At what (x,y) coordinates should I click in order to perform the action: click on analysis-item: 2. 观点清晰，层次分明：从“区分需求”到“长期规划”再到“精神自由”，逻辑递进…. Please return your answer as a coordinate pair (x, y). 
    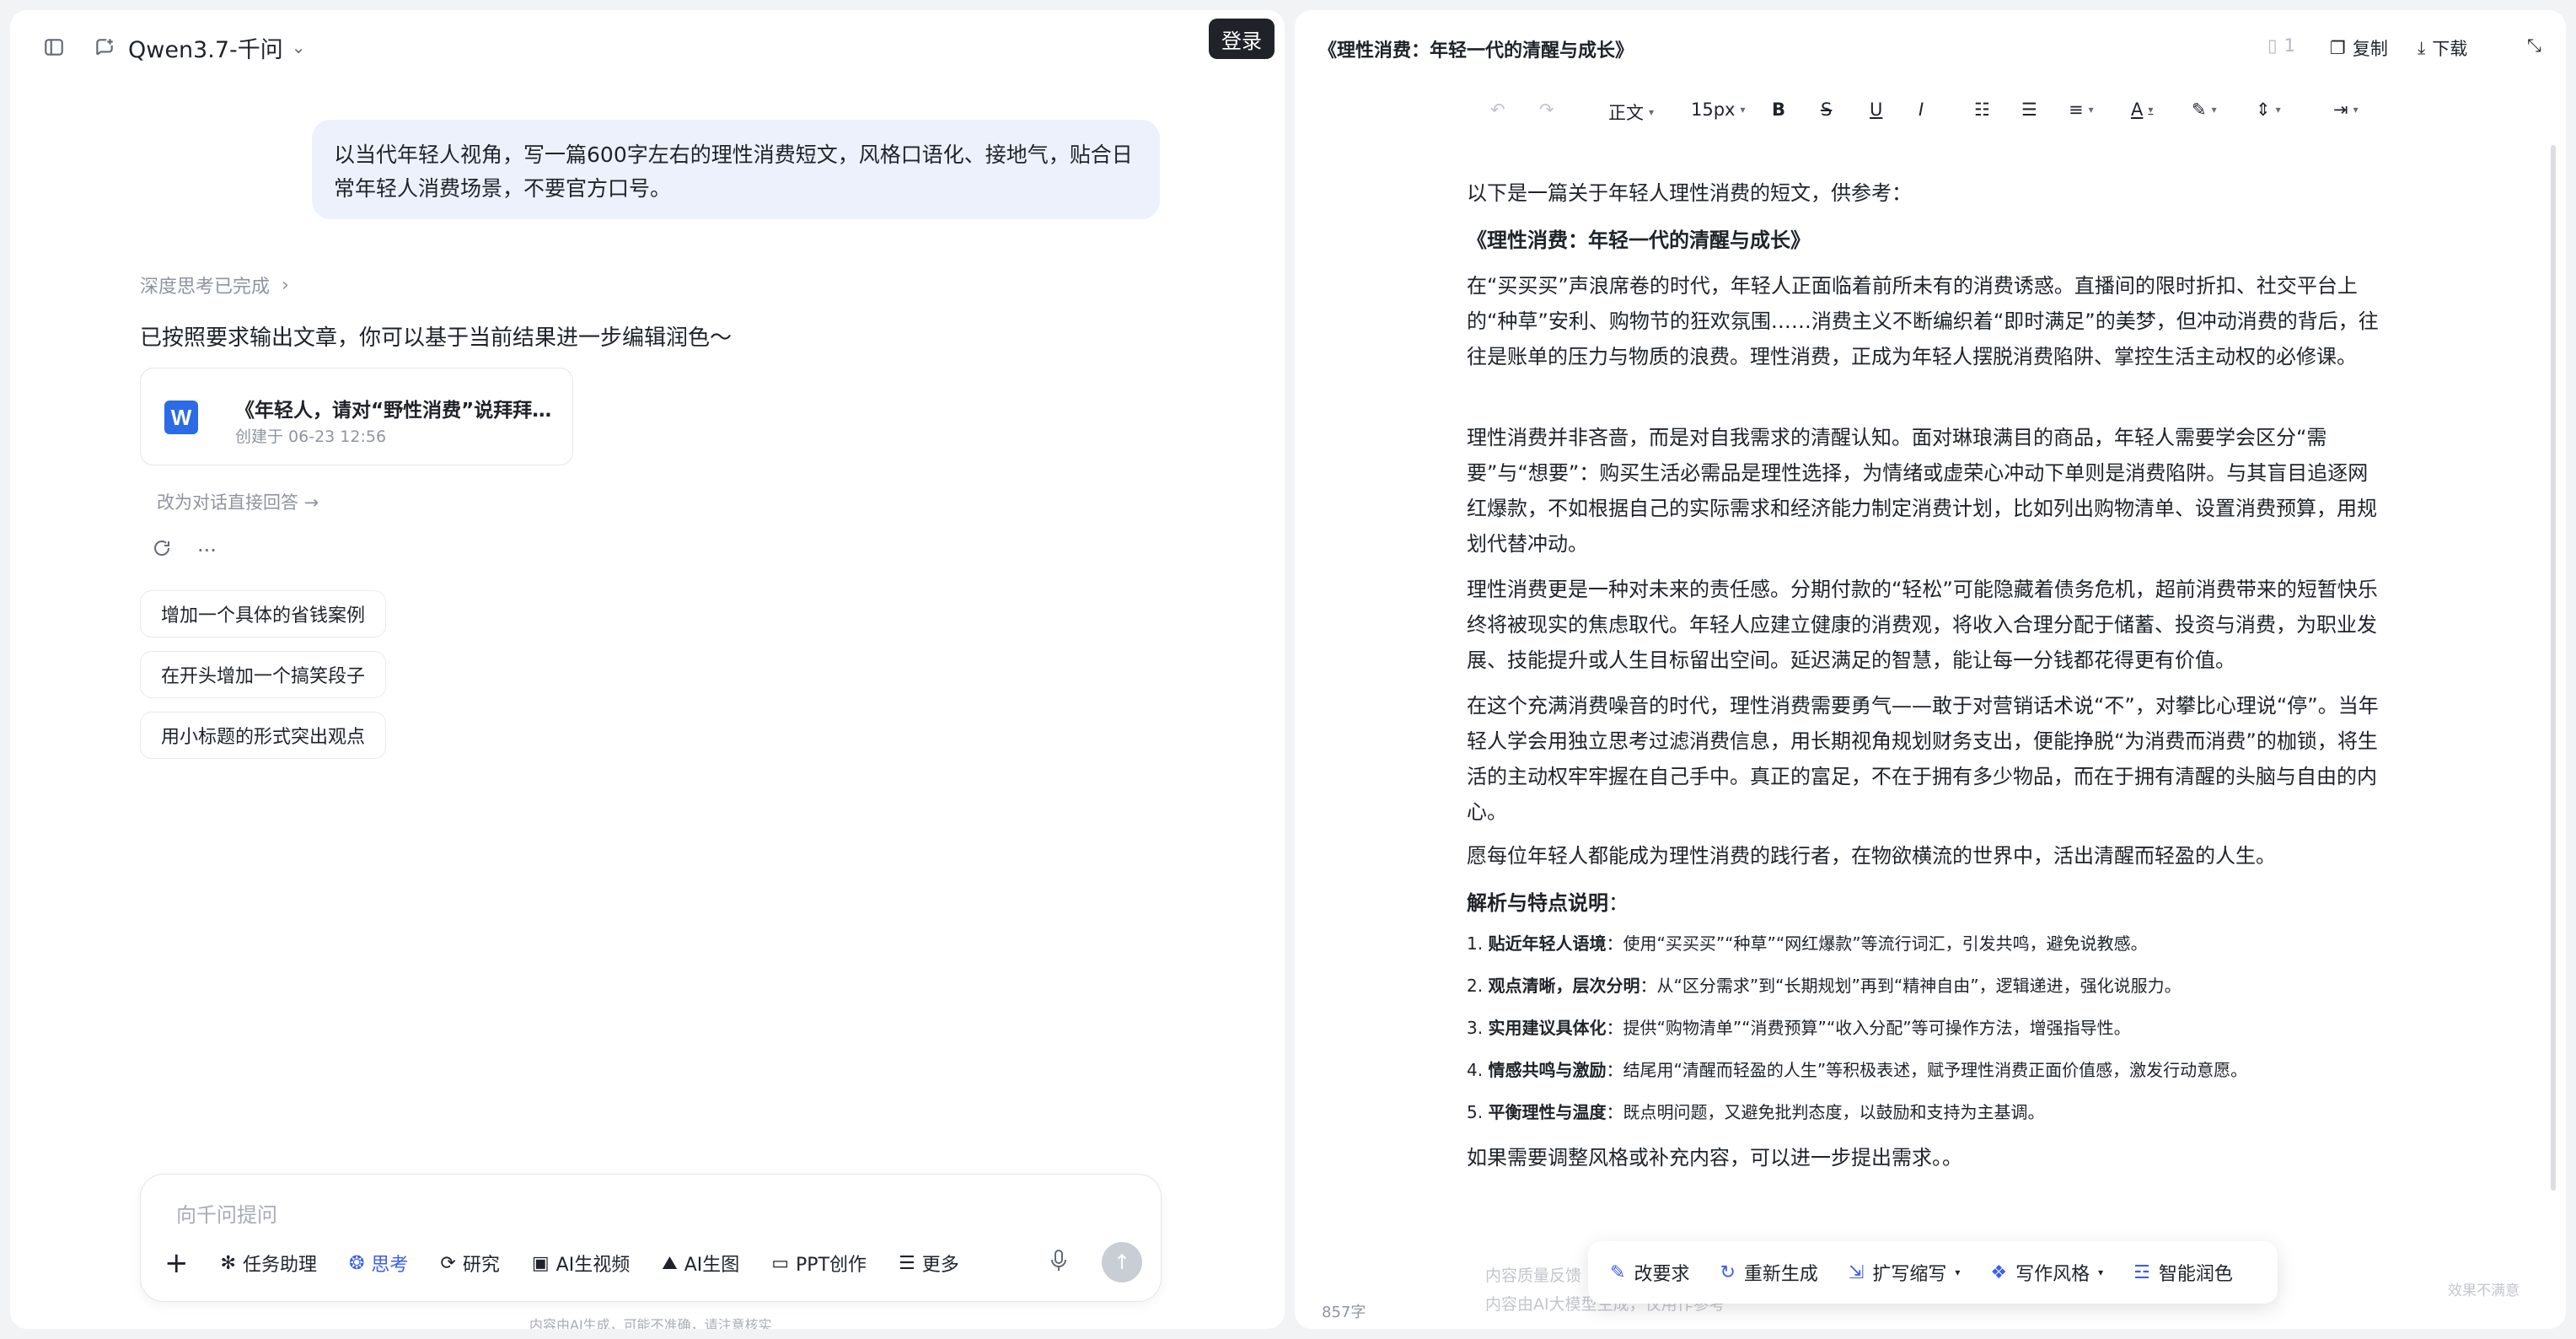
    Looking at the image, I should click on (1926, 985).